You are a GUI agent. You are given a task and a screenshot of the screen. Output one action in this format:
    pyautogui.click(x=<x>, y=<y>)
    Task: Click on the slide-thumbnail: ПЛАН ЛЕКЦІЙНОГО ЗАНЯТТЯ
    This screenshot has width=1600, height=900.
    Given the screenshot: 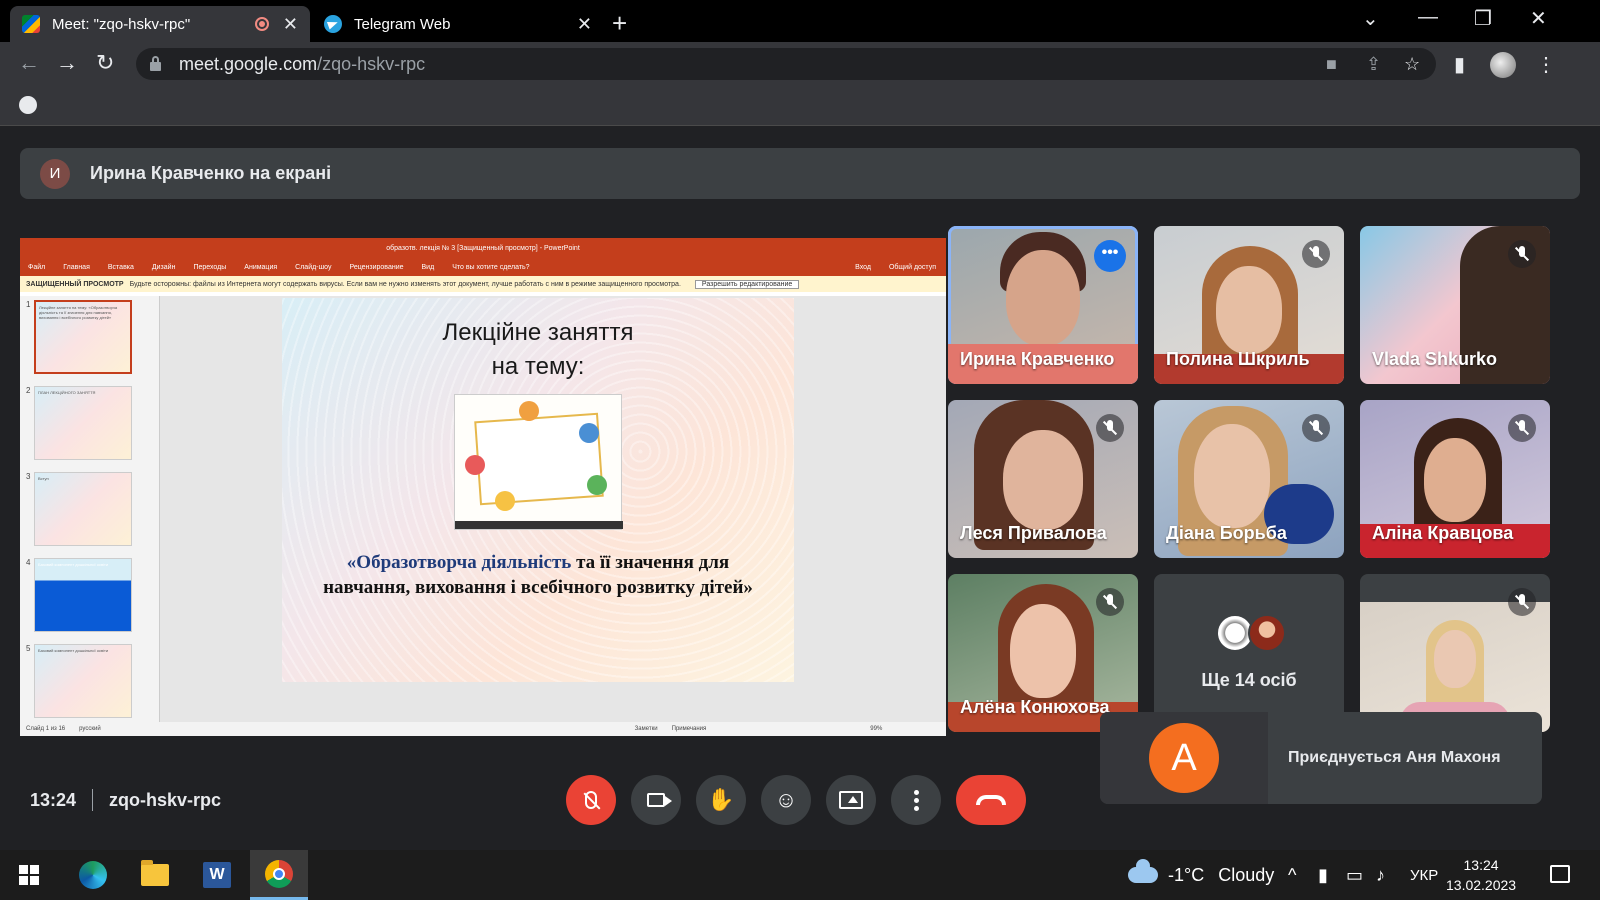 What is the action you would take?
    pyautogui.click(x=83, y=423)
    